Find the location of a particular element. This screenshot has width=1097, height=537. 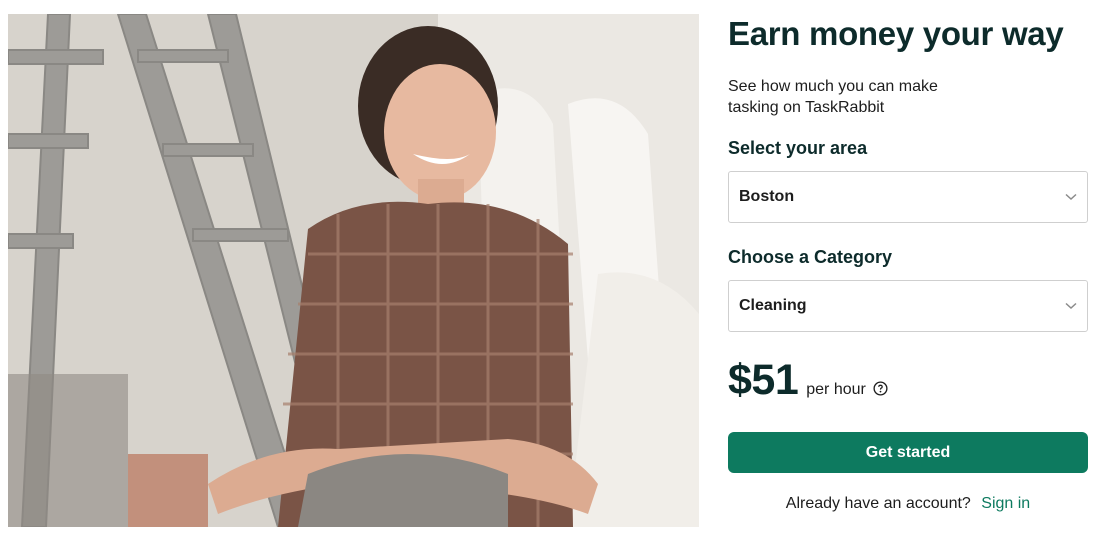

category-select: Cleaning is located at coordinates (908, 306).